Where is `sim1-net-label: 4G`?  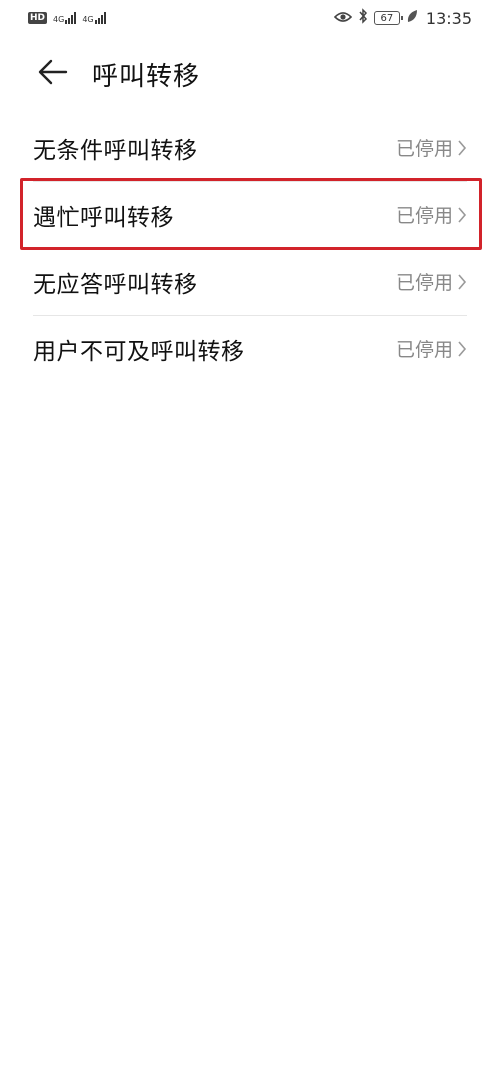 sim1-net-label: 4G is located at coordinates (59, 19).